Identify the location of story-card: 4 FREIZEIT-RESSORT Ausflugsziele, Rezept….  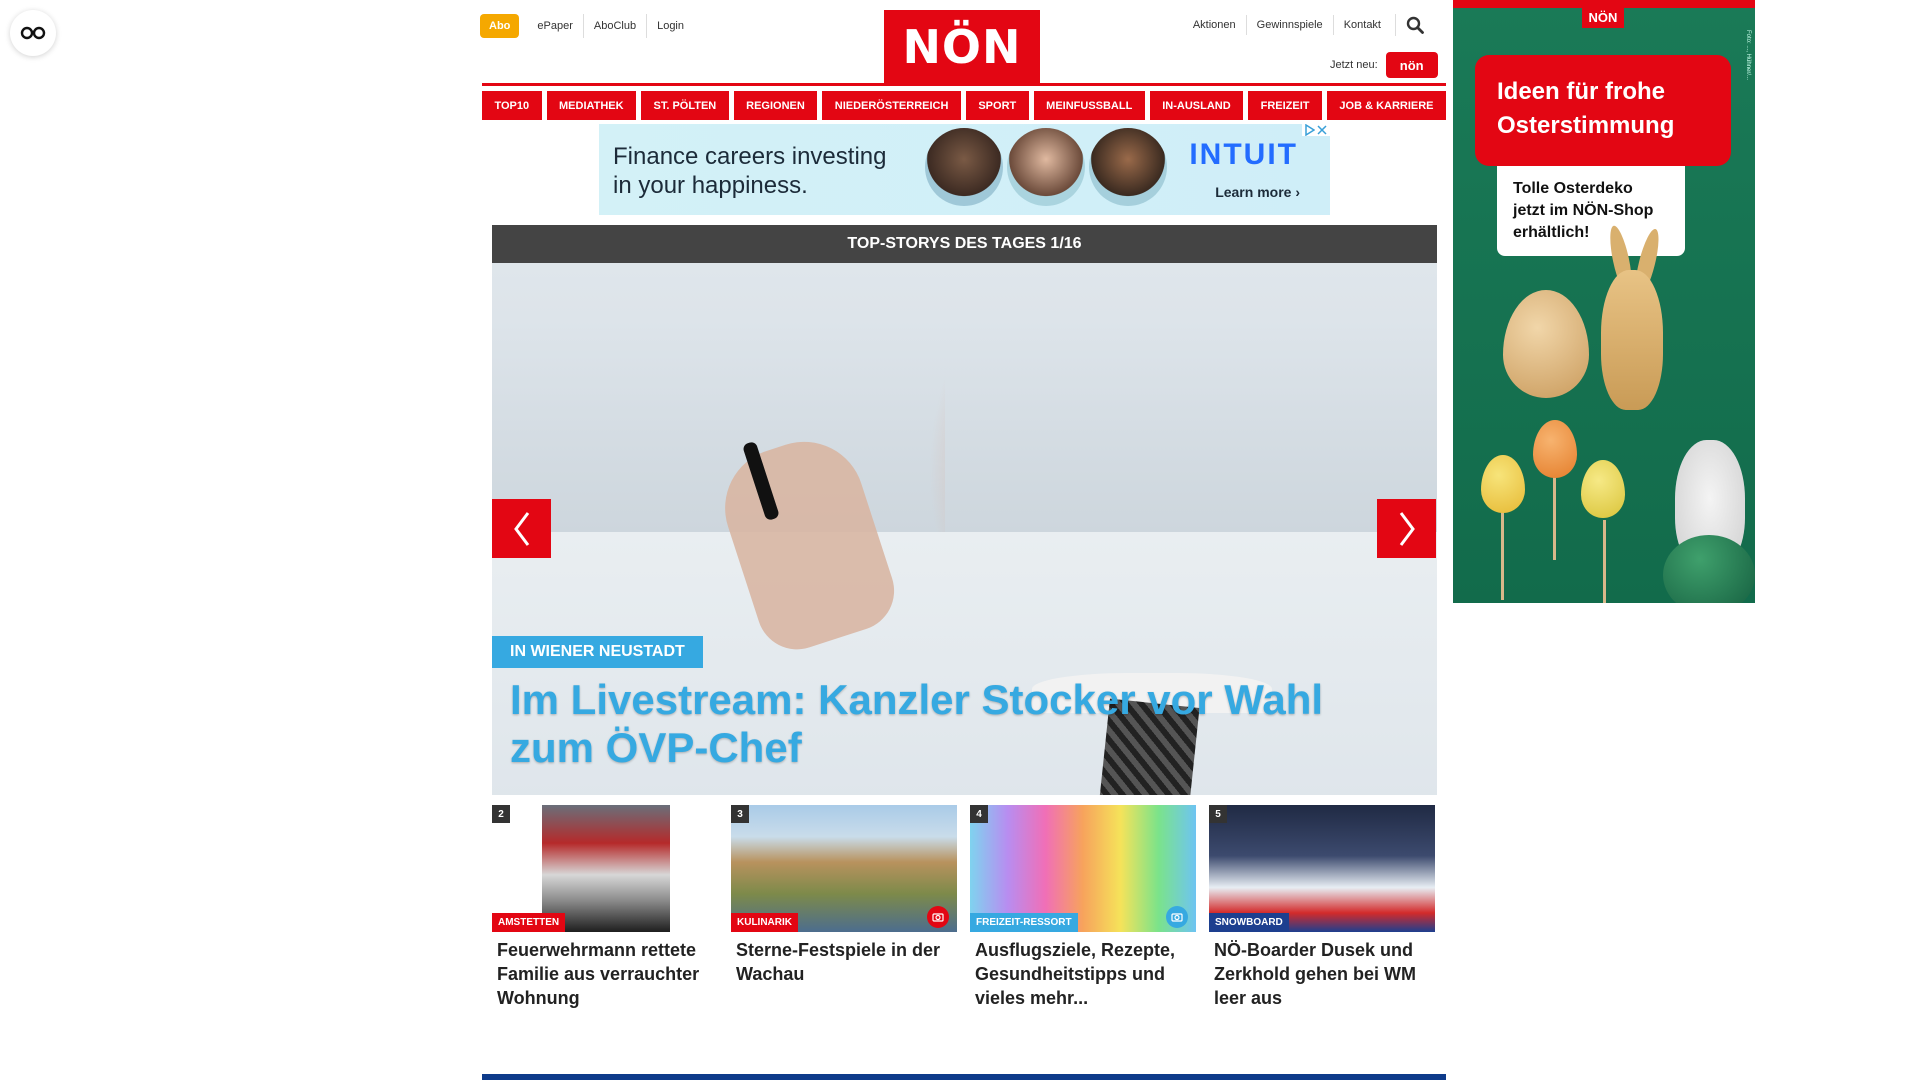
(1083, 907).